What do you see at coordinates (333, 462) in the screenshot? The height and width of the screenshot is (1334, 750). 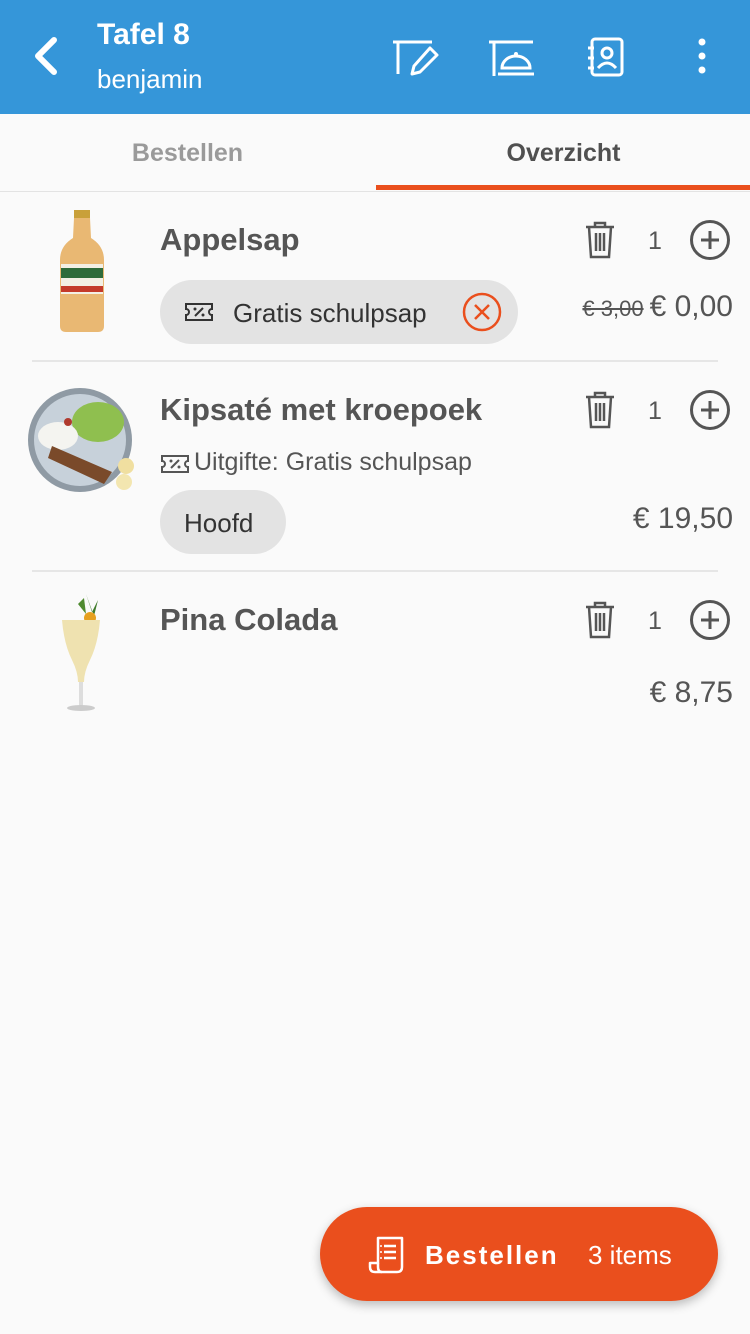 I see `issue-info-label: Uitgifte: Gratis schulpsap` at bounding box center [333, 462].